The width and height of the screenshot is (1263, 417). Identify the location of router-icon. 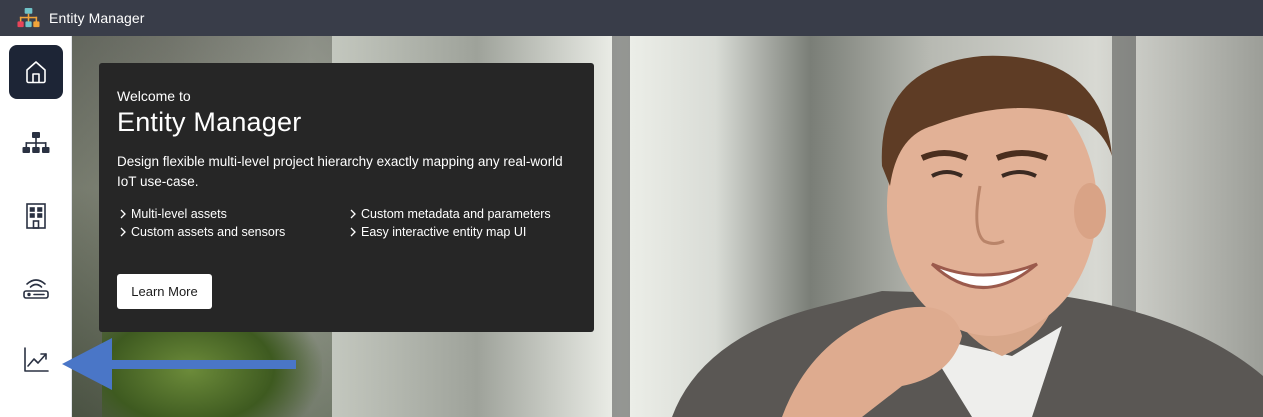
(36, 289).